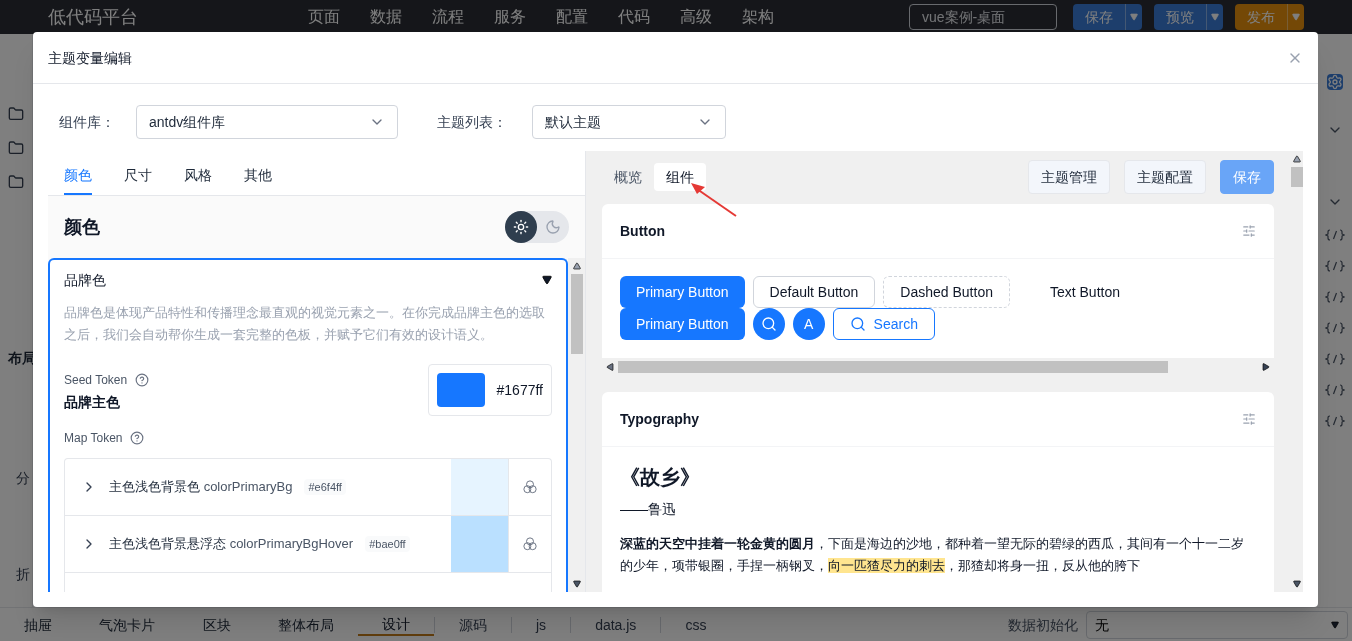  What do you see at coordinates (983, 17) in the screenshot?
I see `page-select: vue案例-桌面` at bounding box center [983, 17].